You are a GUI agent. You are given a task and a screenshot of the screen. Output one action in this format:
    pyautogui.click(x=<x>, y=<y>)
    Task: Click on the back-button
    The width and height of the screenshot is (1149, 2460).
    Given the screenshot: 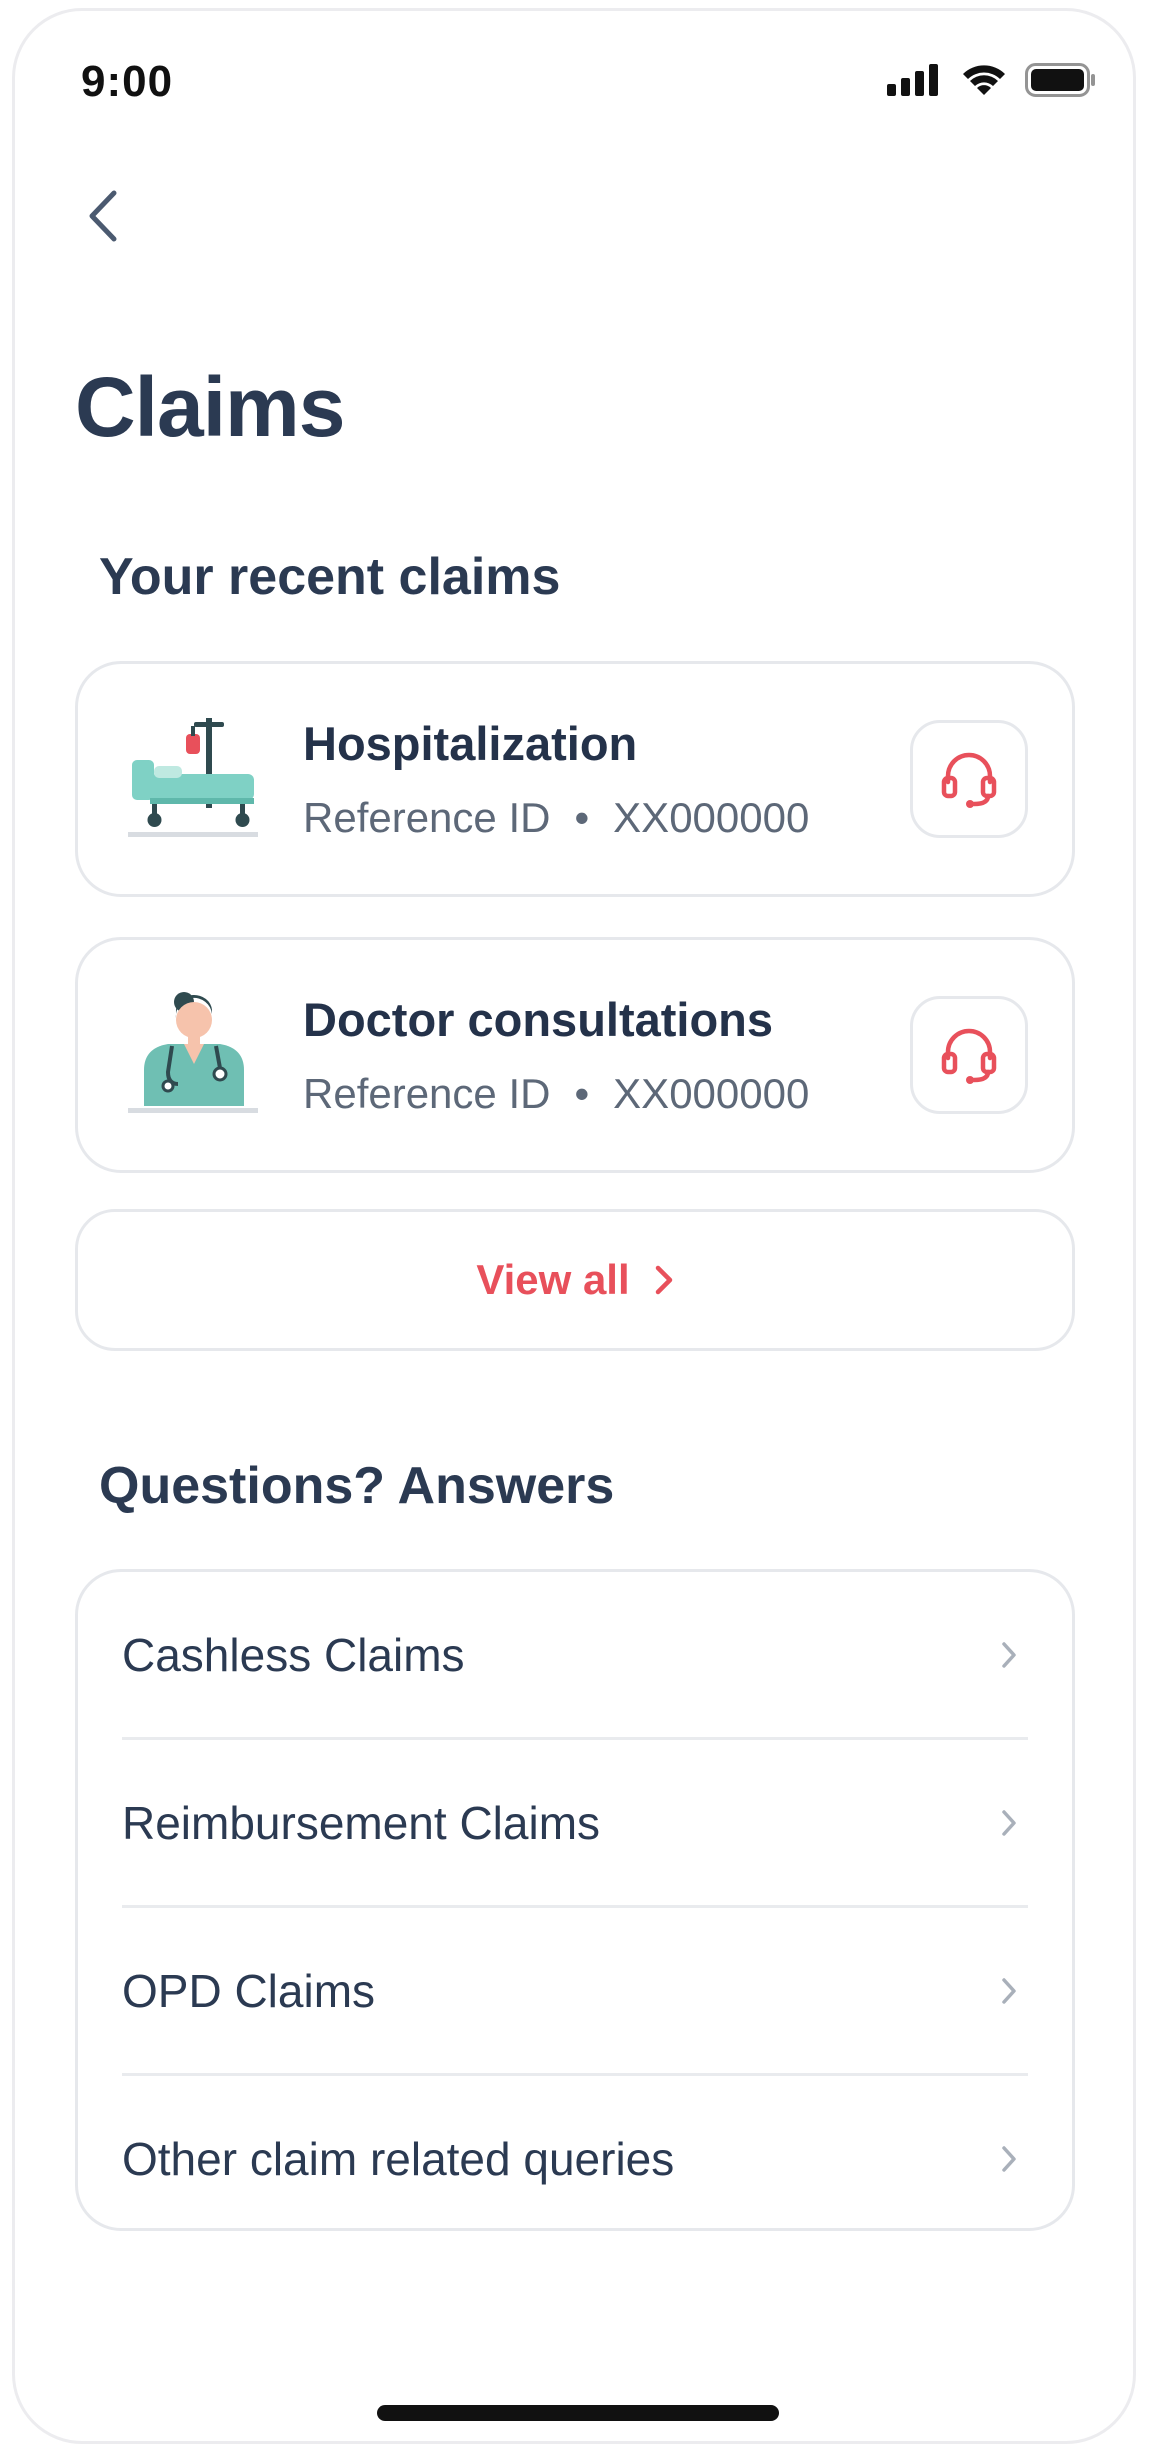 What is the action you would take?
    pyautogui.click(x=103, y=216)
    